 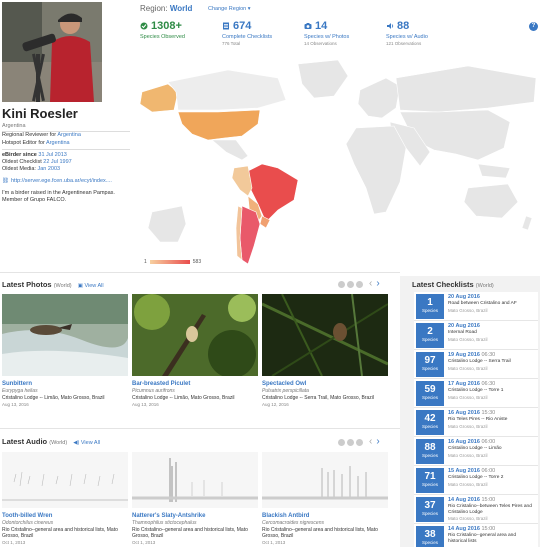 What do you see at coordinates (167, 224) in the screenshot?
I see `map-antarctica` at bounding box center [167, 224].